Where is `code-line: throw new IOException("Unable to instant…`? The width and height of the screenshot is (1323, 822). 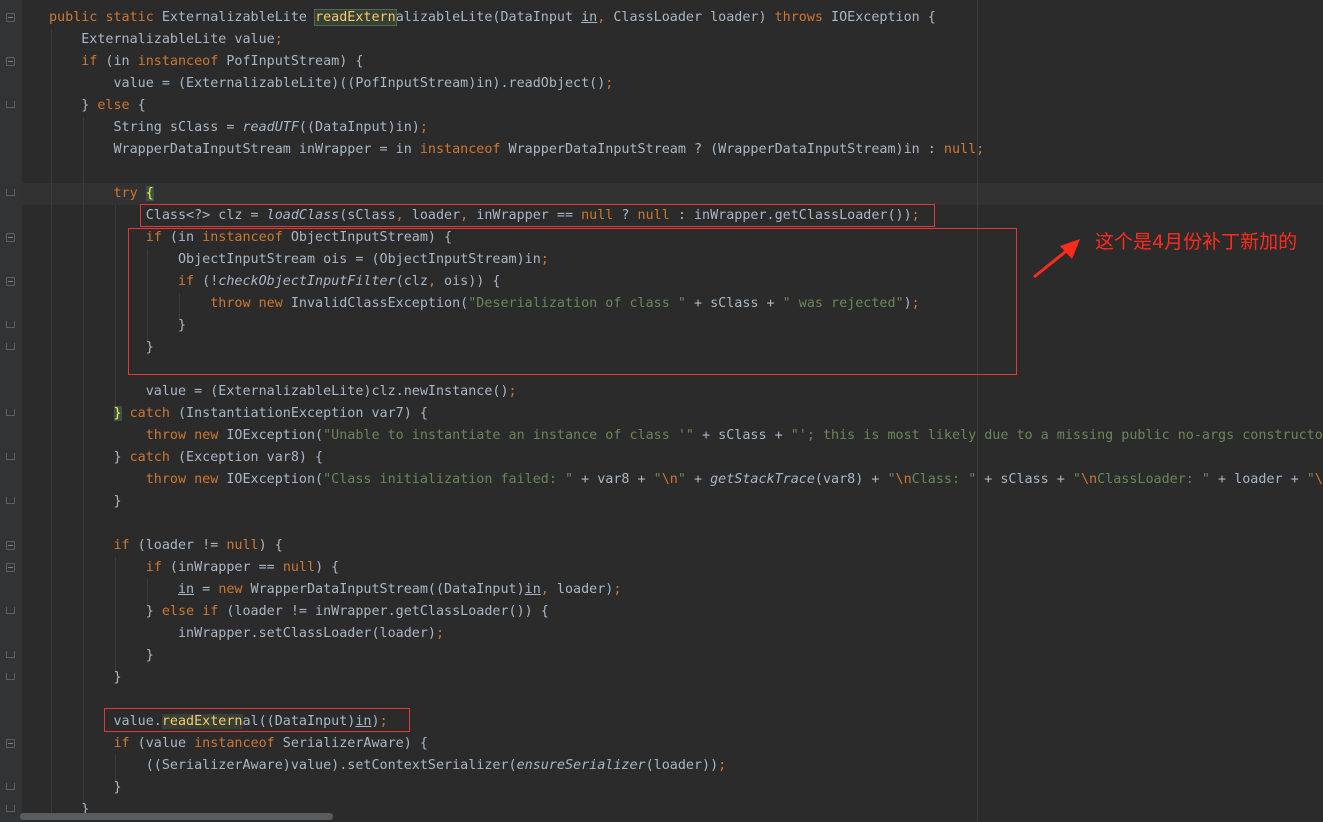
code-line: throw new IOException("Unable to instant… is located at coordinates (686, 436).